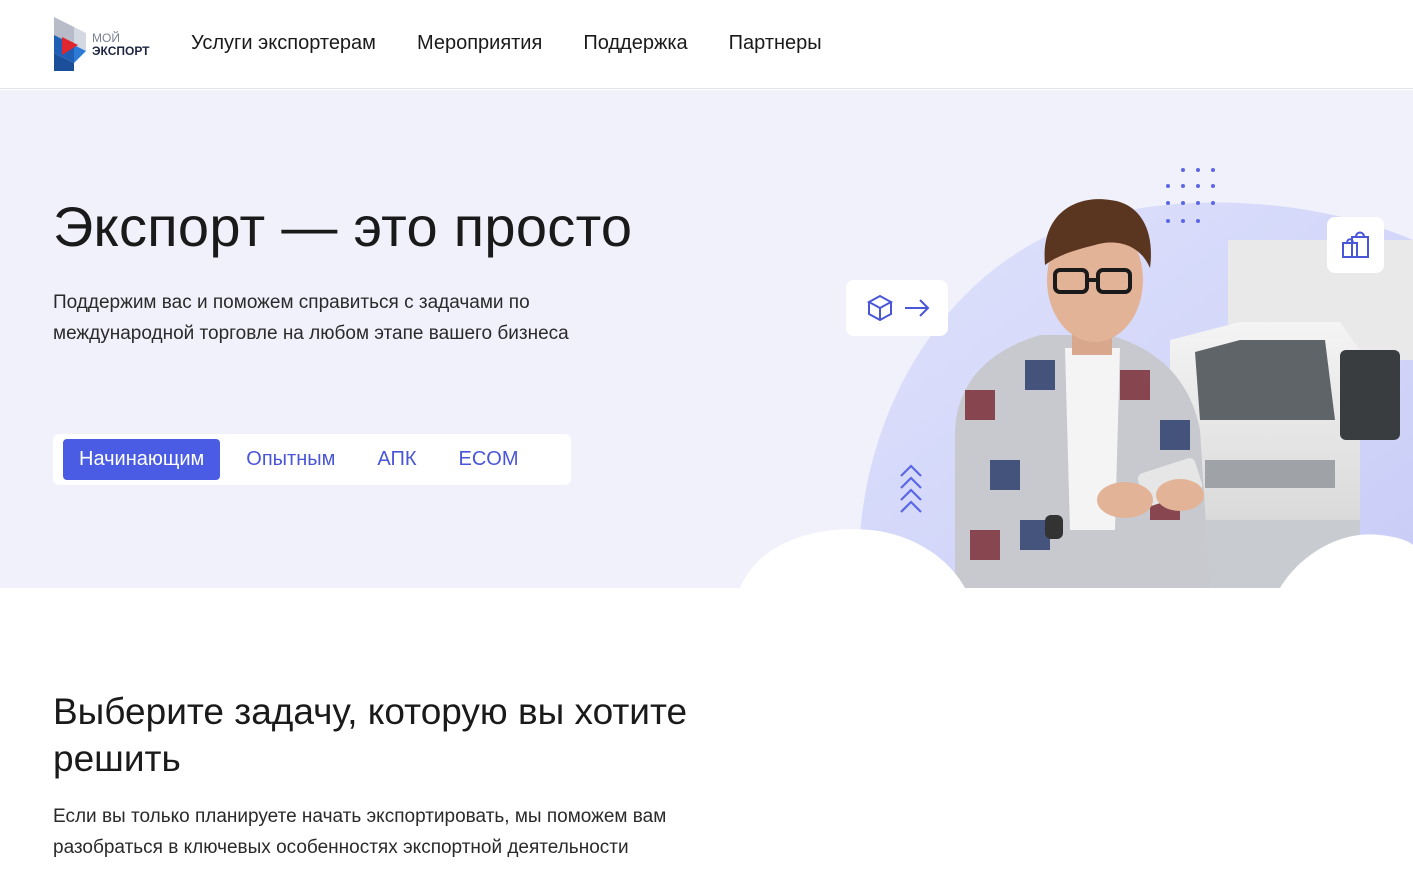 This screenshot has height=877, width=1413. What do you see at coordinates (290, 459) in the screenshot?
I see `tab-experienced: Опытным` at bounding box center [290, 459].